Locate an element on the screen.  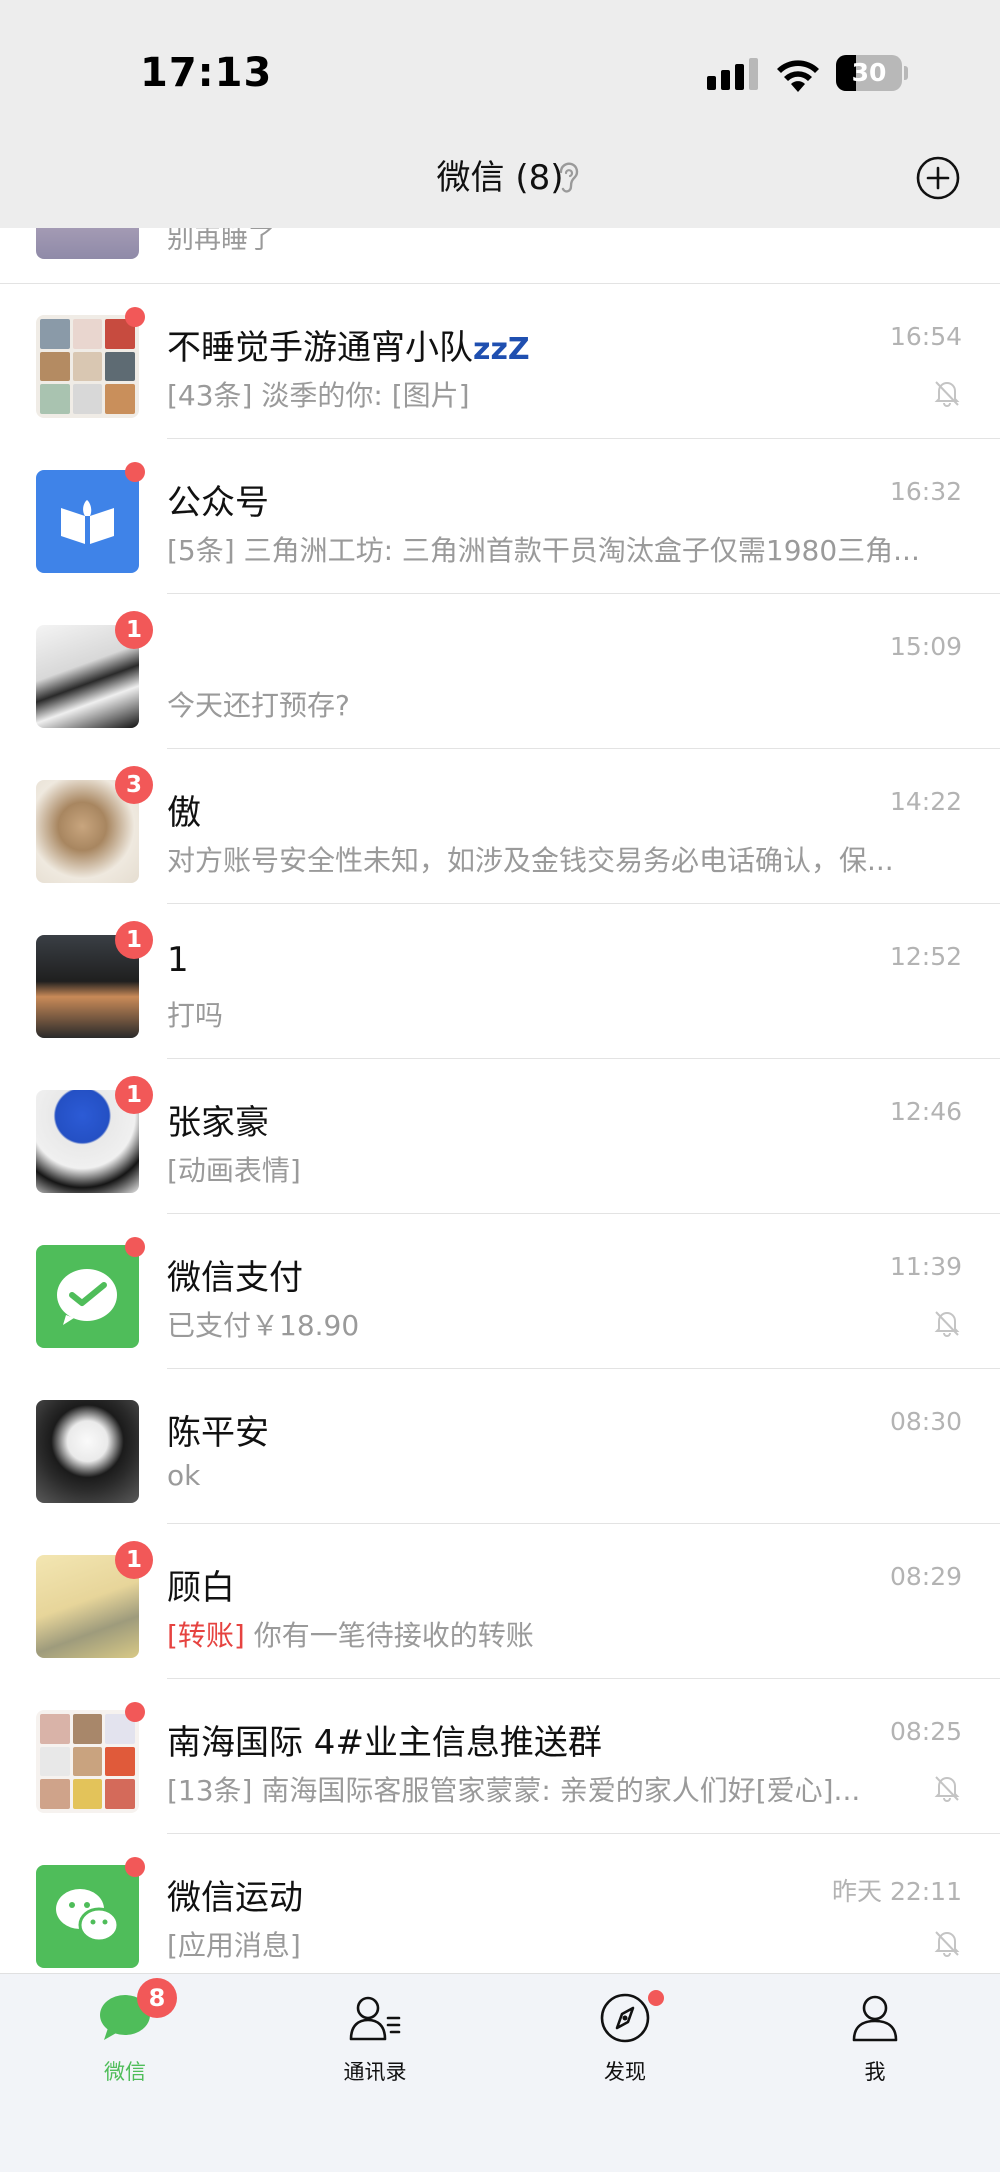
me-icon is located at coordinates (875, 2018).